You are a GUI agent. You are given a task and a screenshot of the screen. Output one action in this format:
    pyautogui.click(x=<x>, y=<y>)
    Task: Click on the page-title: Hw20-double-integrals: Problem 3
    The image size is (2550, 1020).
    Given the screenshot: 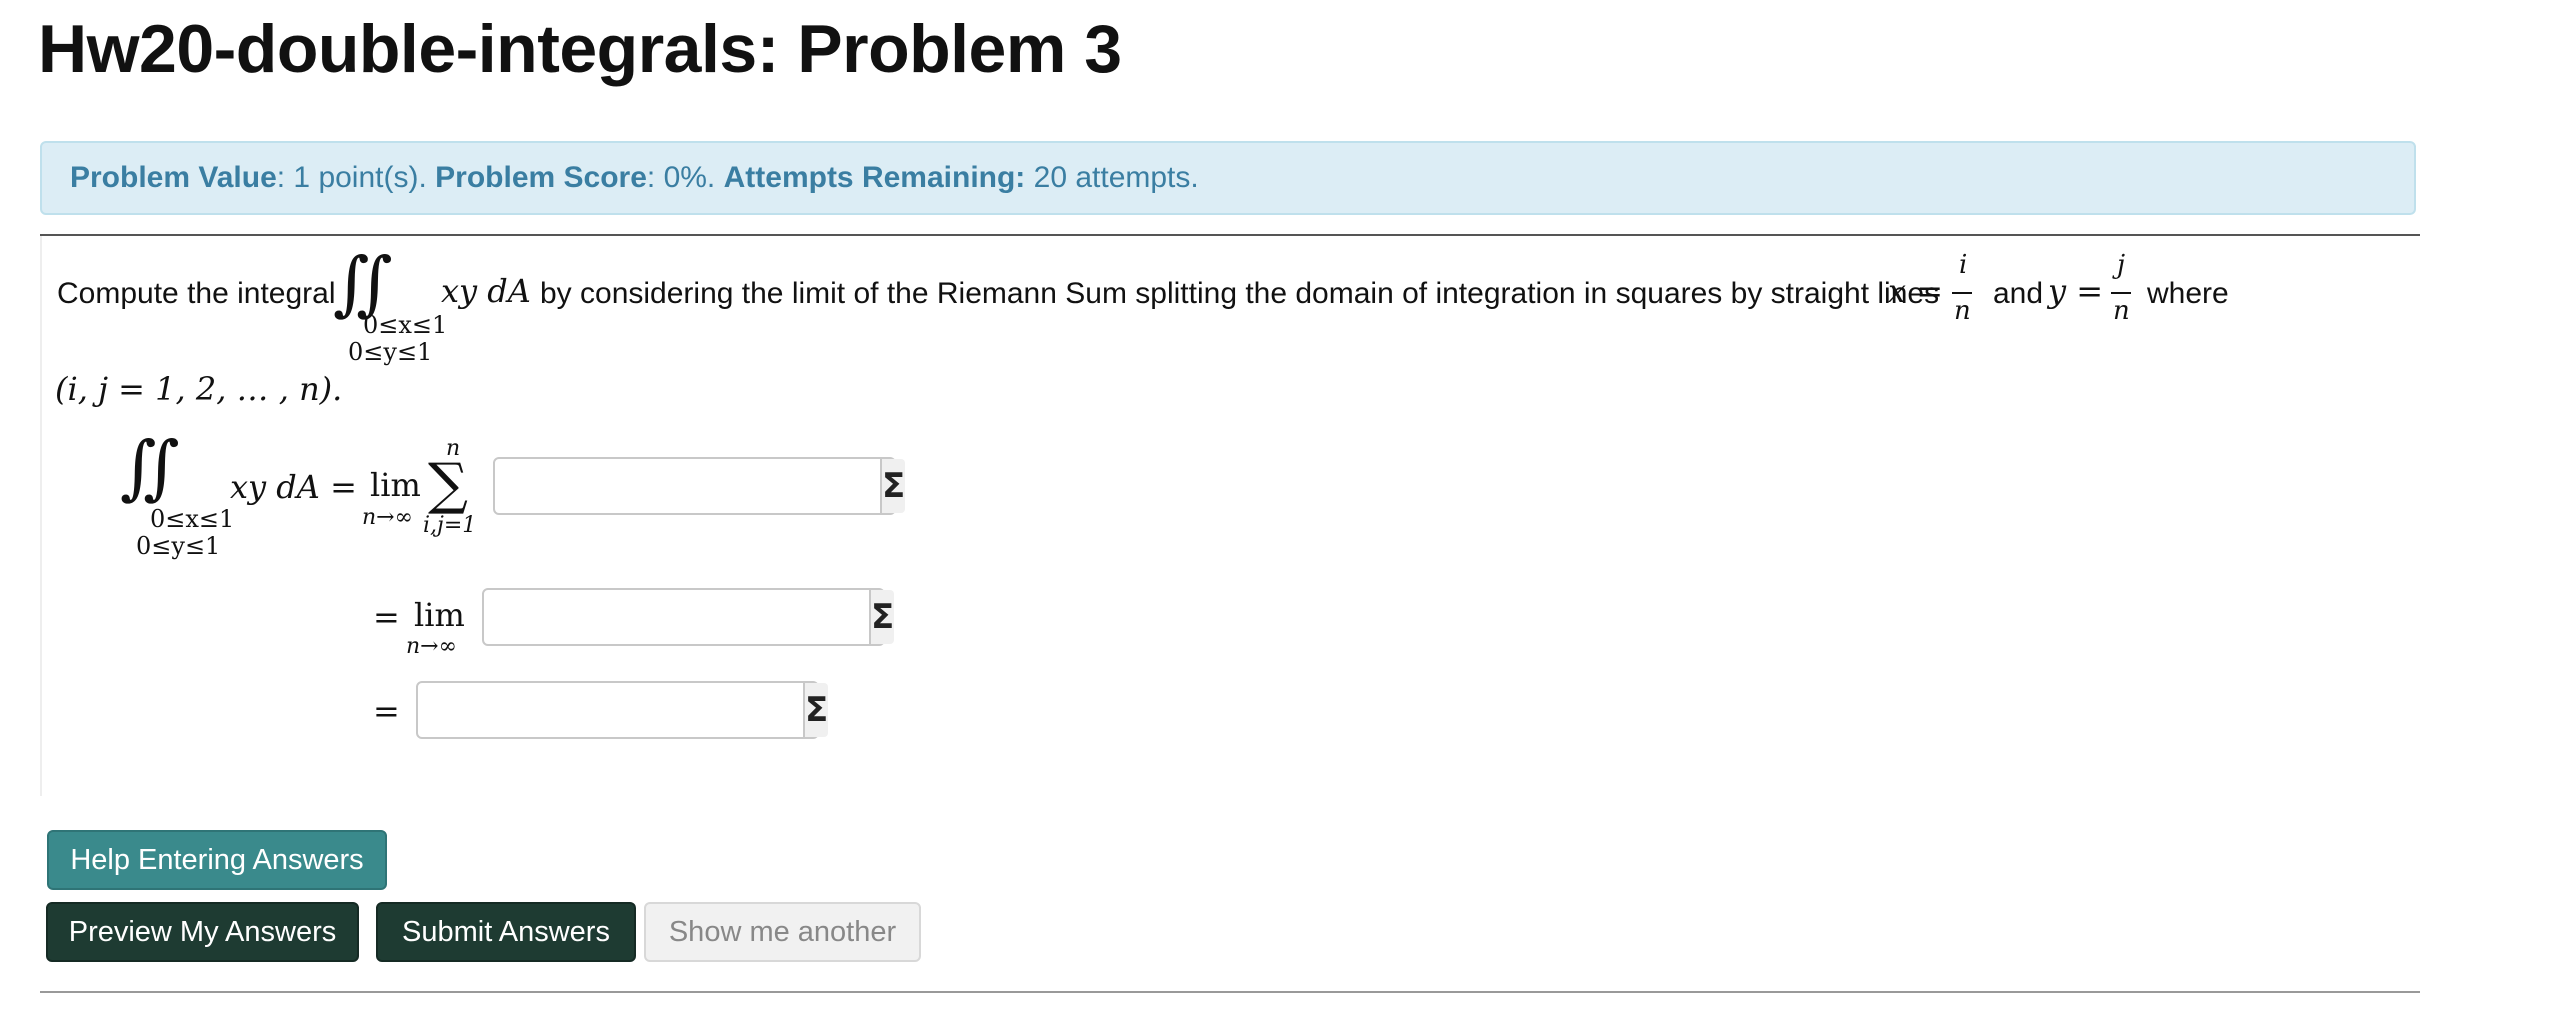 What is the action you would take?
    pyautogui.click(x=580, y=49)
    